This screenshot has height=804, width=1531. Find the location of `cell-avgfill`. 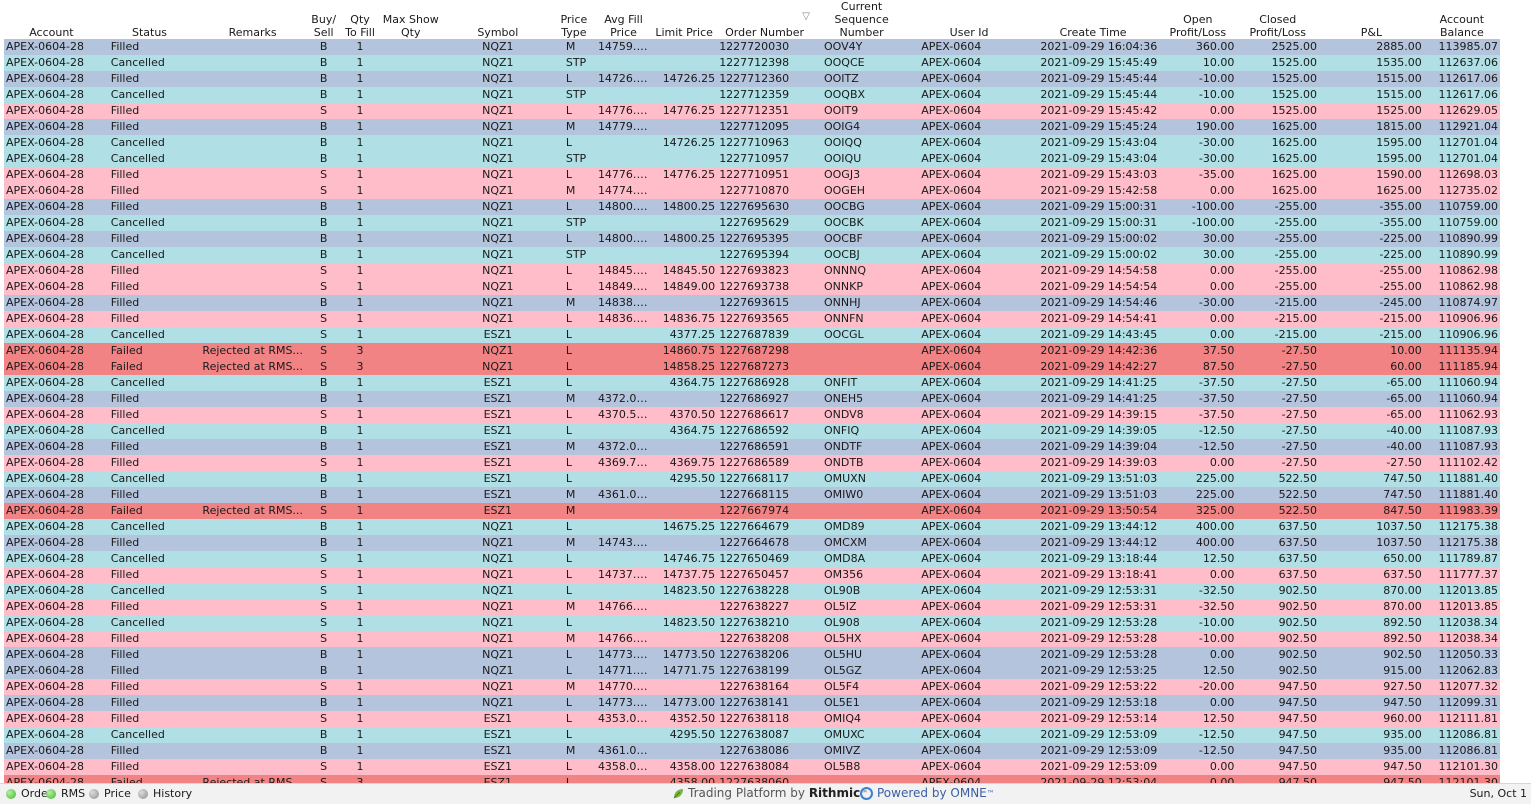

cell-avgfill is located at coordinates (623, 559).